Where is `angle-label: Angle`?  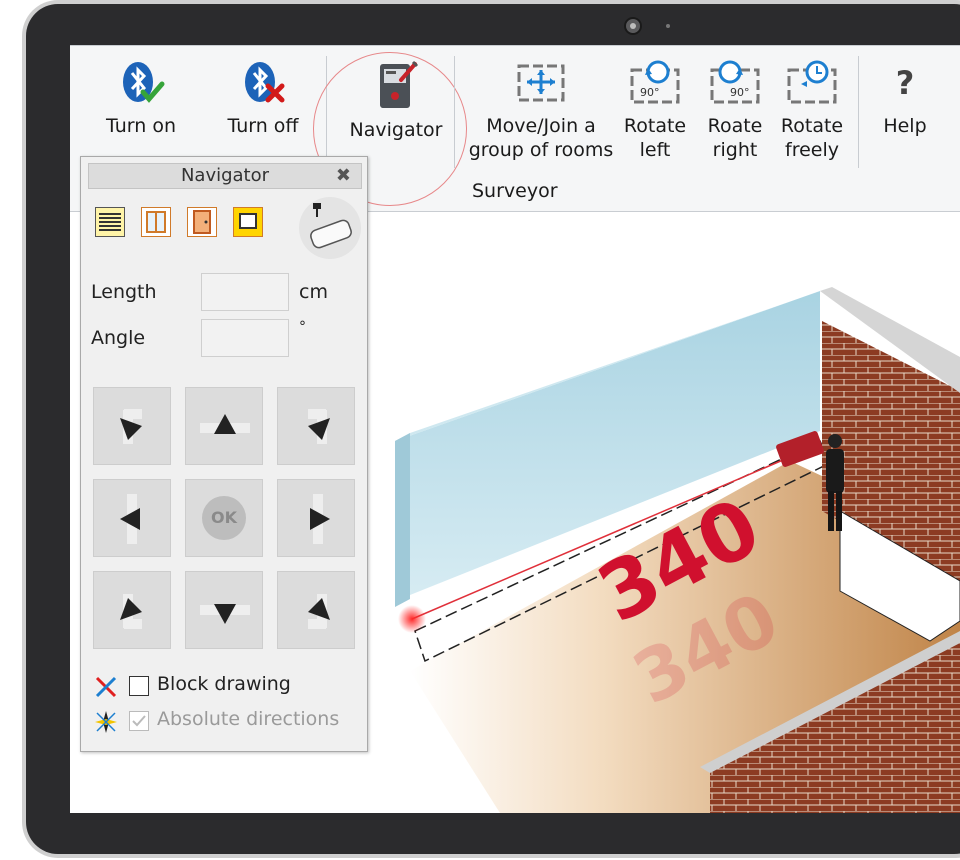 angle-label: Angle is located at coordinates (118, 338).